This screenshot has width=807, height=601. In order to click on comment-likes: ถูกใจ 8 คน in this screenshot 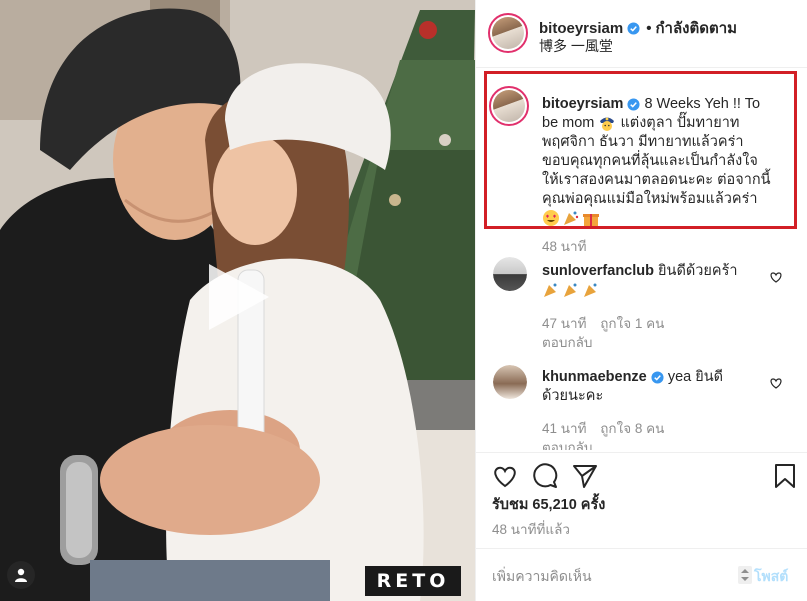, I will do `click(632, 428)`.